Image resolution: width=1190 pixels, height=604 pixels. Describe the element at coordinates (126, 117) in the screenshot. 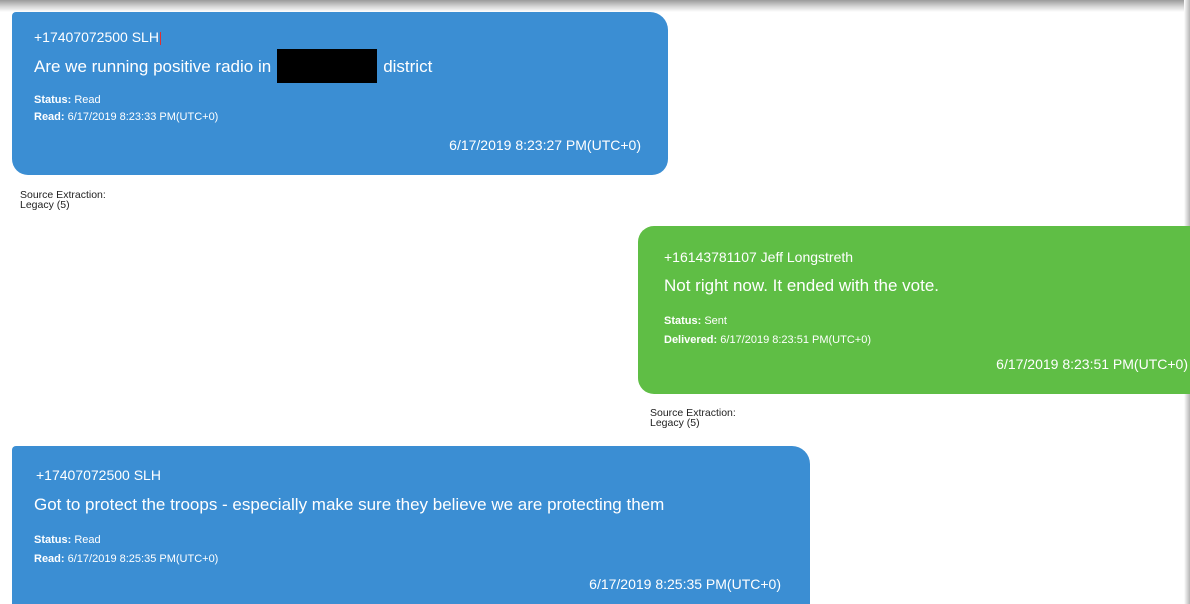

I see `message-read-time: Read: 6/17/2019 8:23:33 PM(UTC+0)` at that location.